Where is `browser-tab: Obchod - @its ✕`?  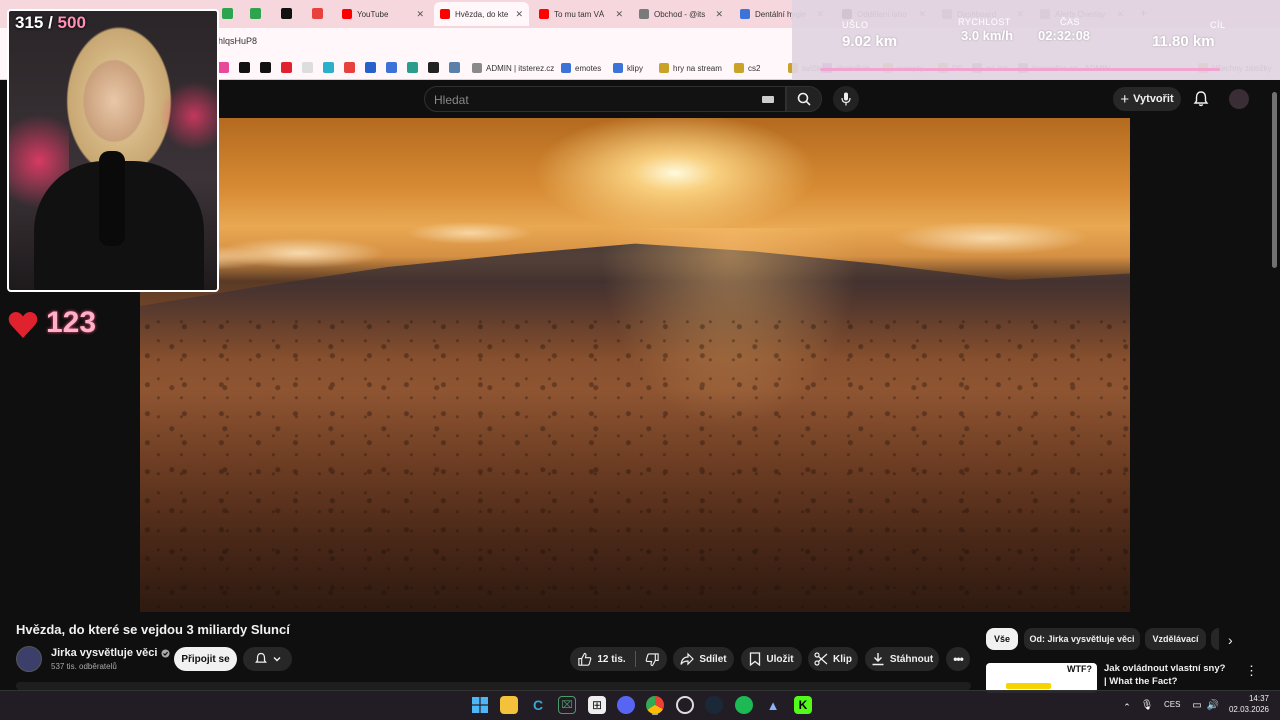
browser-tab: Obchod - @its ✕ is located at coordinates (681, 14).